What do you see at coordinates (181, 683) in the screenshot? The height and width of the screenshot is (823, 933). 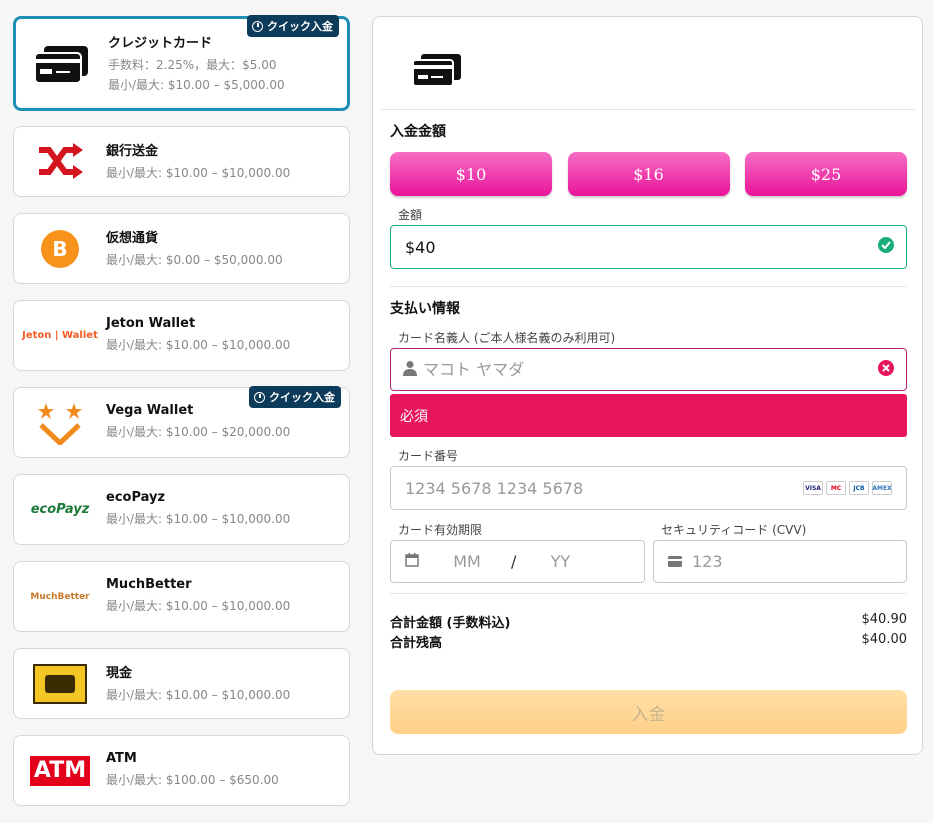 I see `method-cash: 現金 最小/最大: $10.00 – $10,000.00` at bounding box center [181, 683].